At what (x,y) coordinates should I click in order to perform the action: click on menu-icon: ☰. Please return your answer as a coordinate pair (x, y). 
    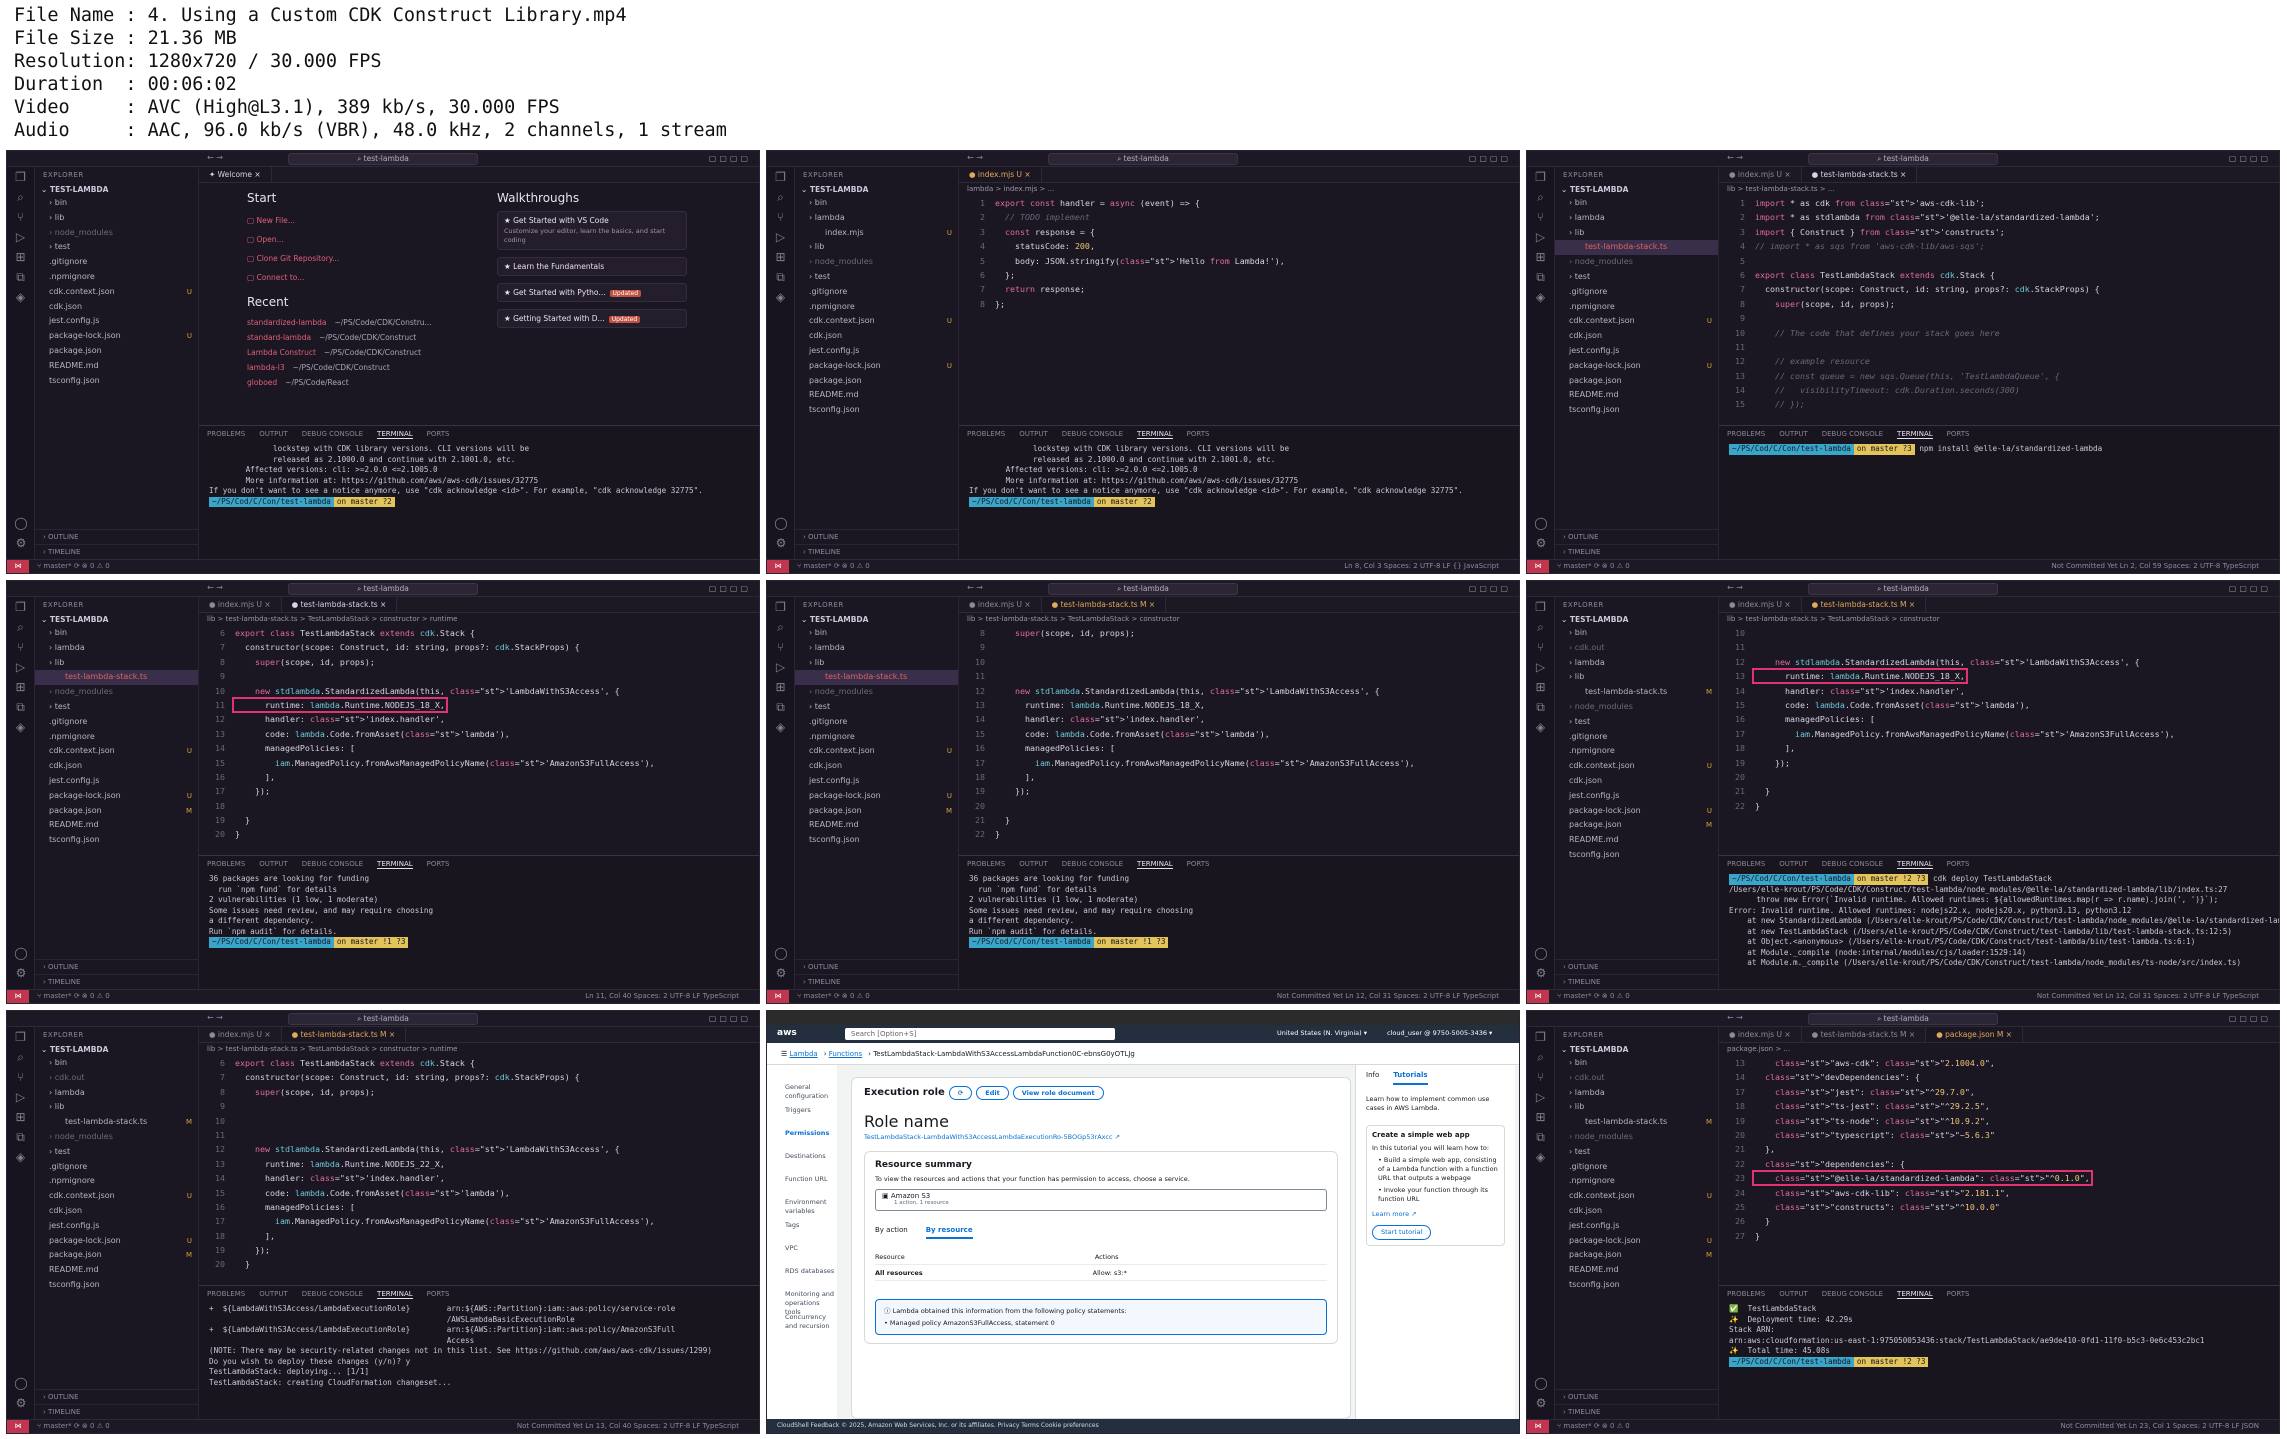
    Looking at the image, I should click on (785, 1054).